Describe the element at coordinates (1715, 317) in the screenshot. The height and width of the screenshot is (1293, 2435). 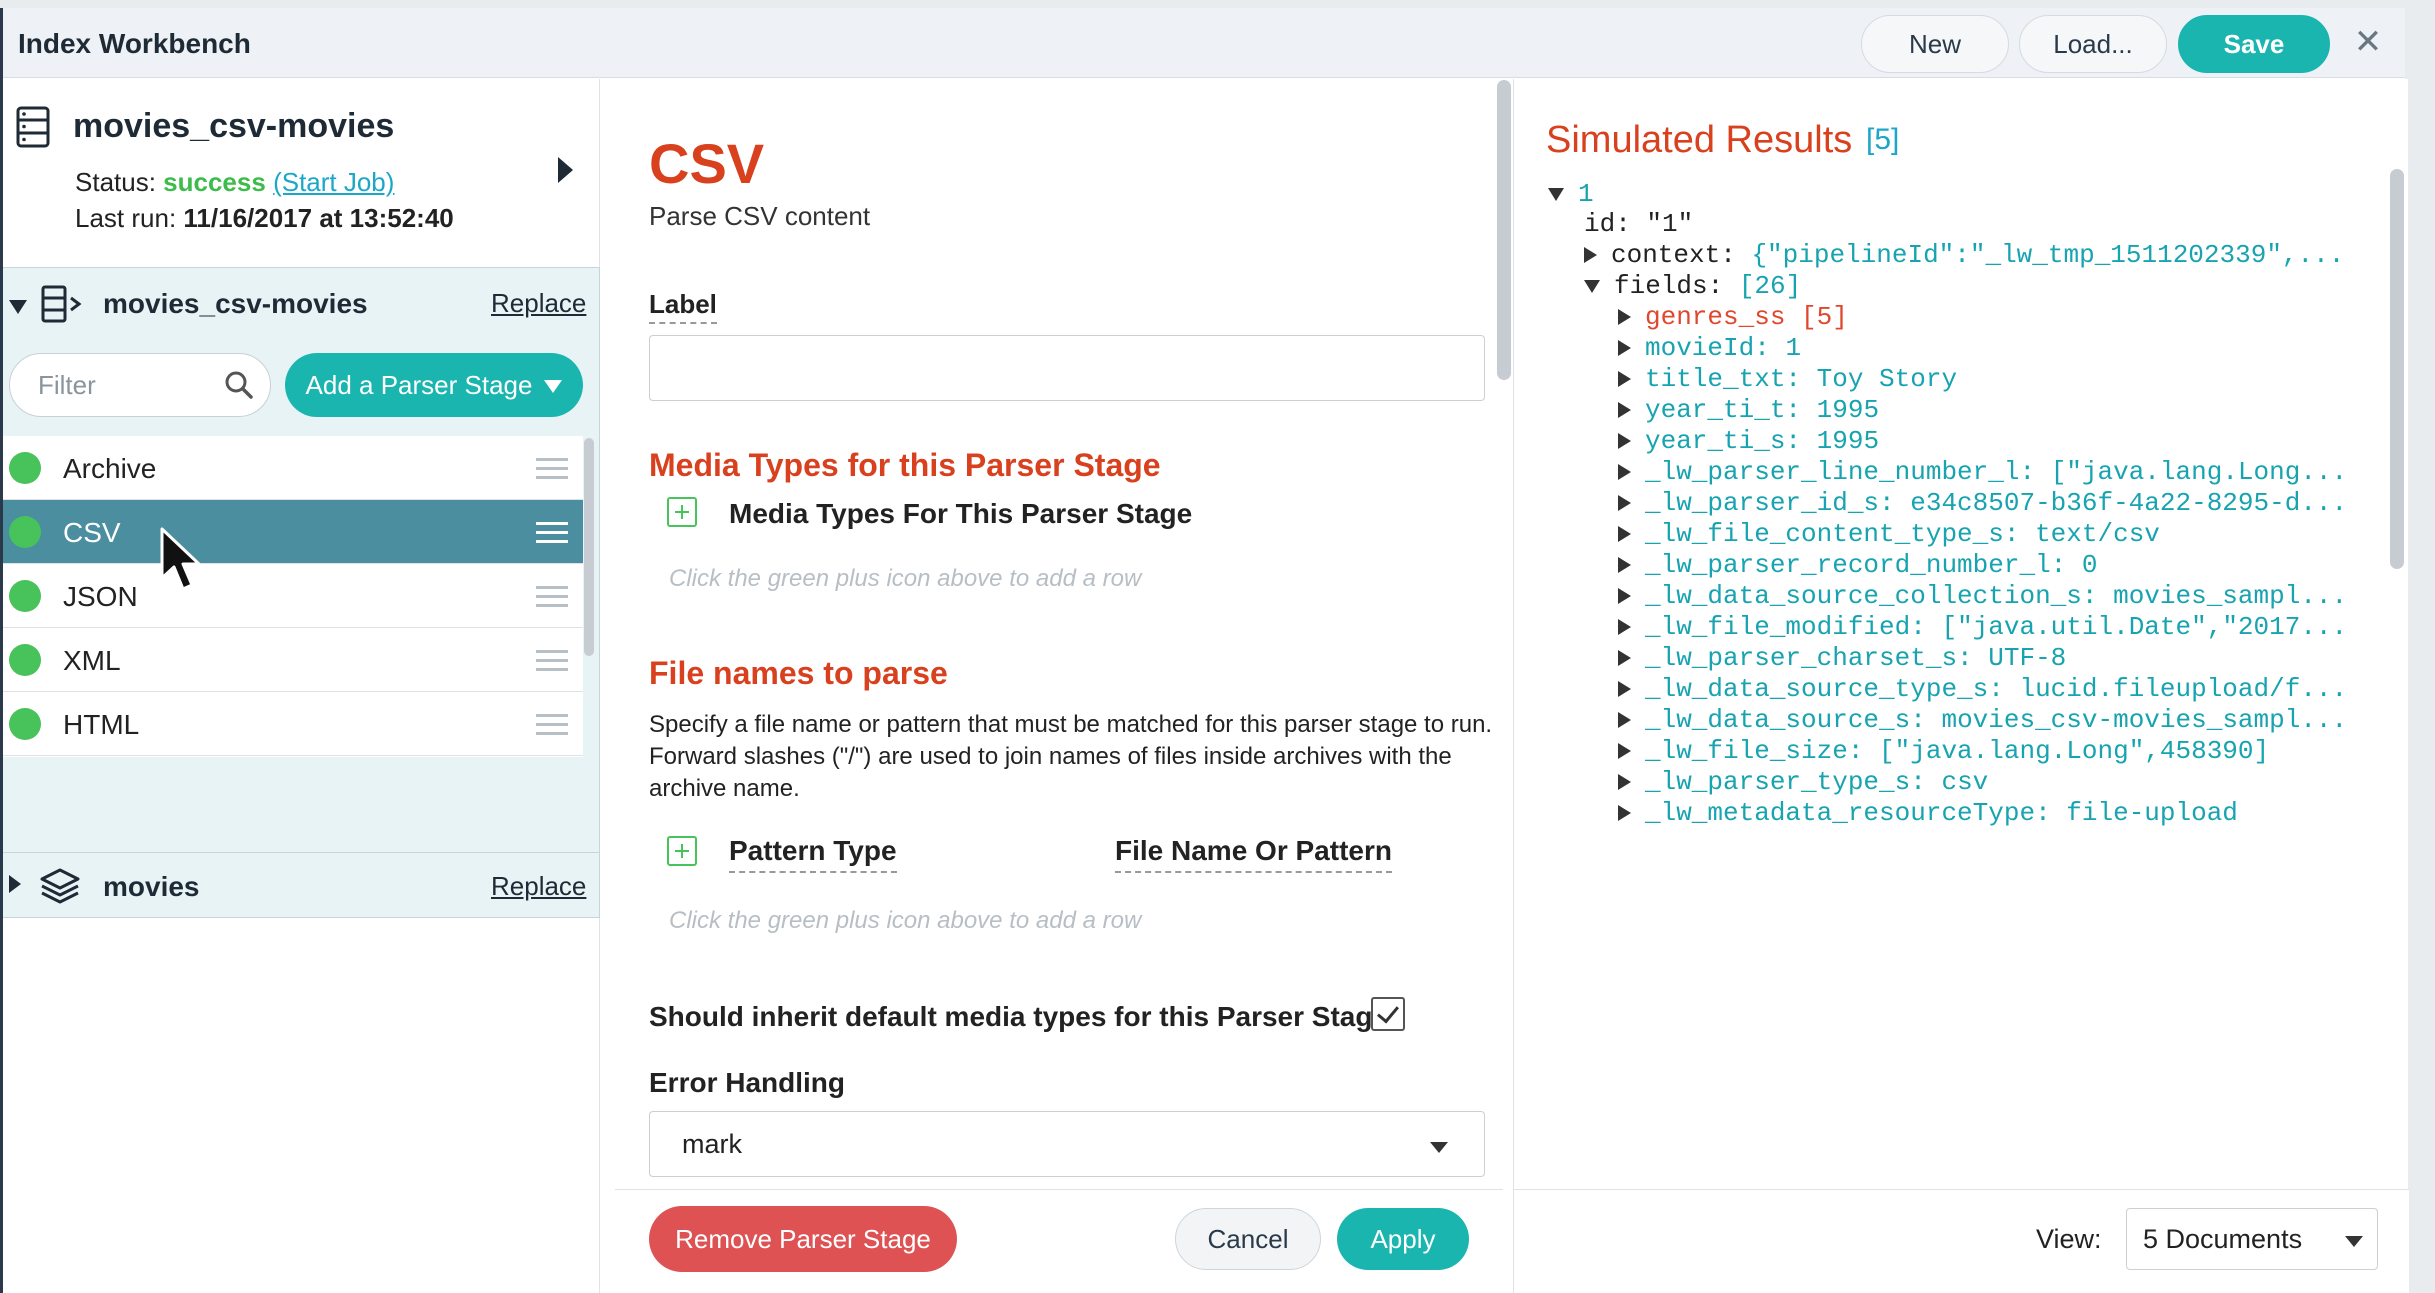
I see `field-key: genres_ss` at that location.